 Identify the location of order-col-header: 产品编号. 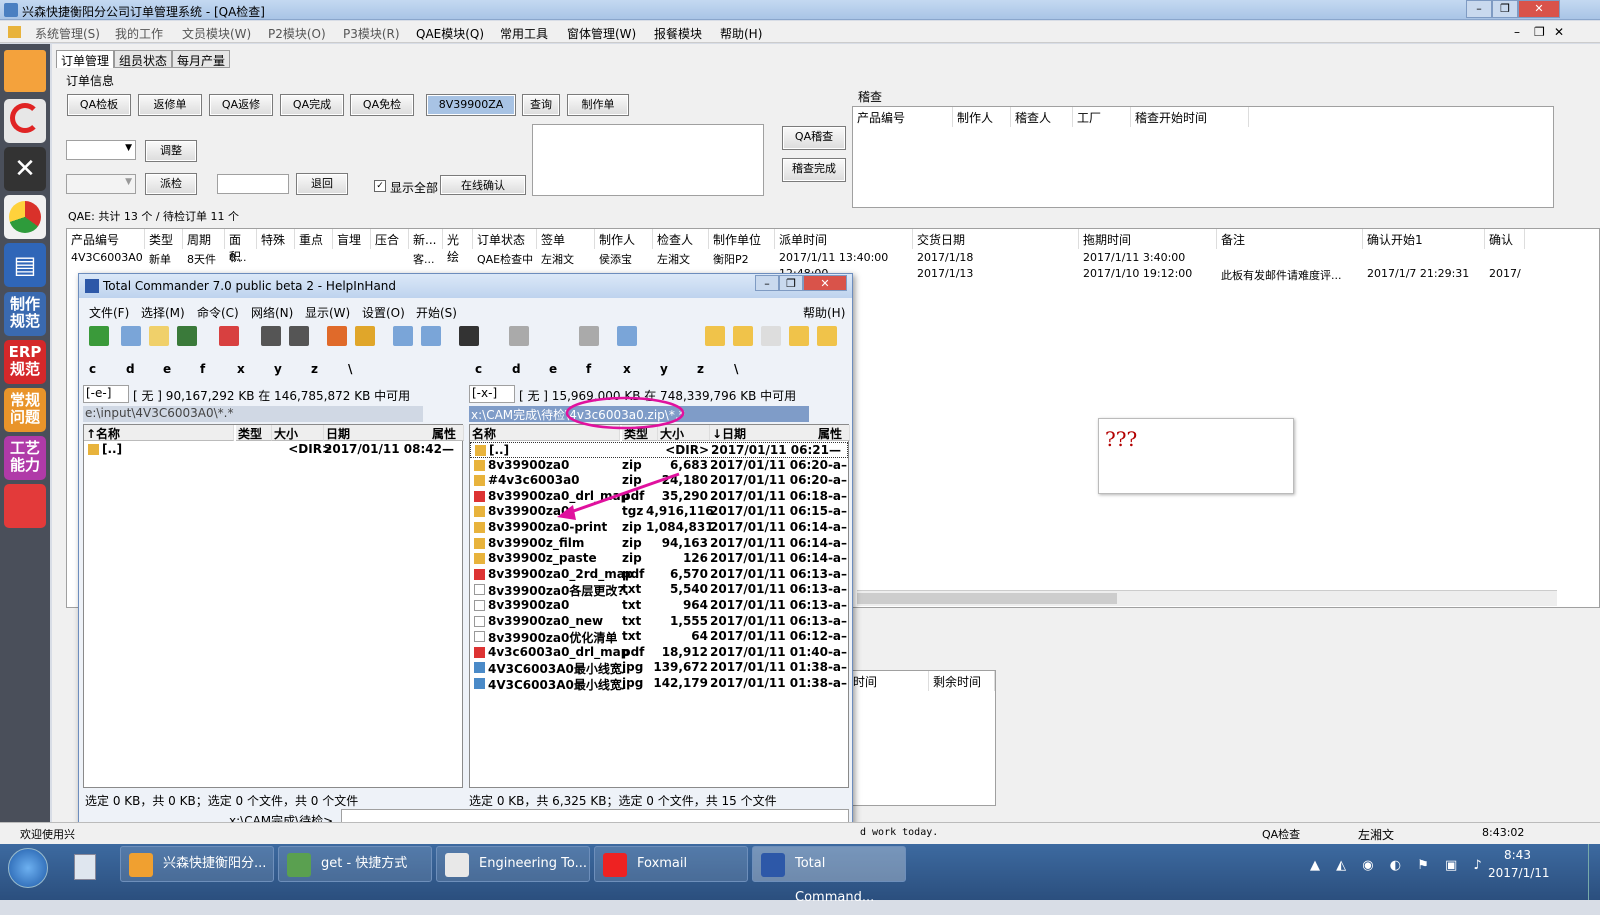
(106, 239).